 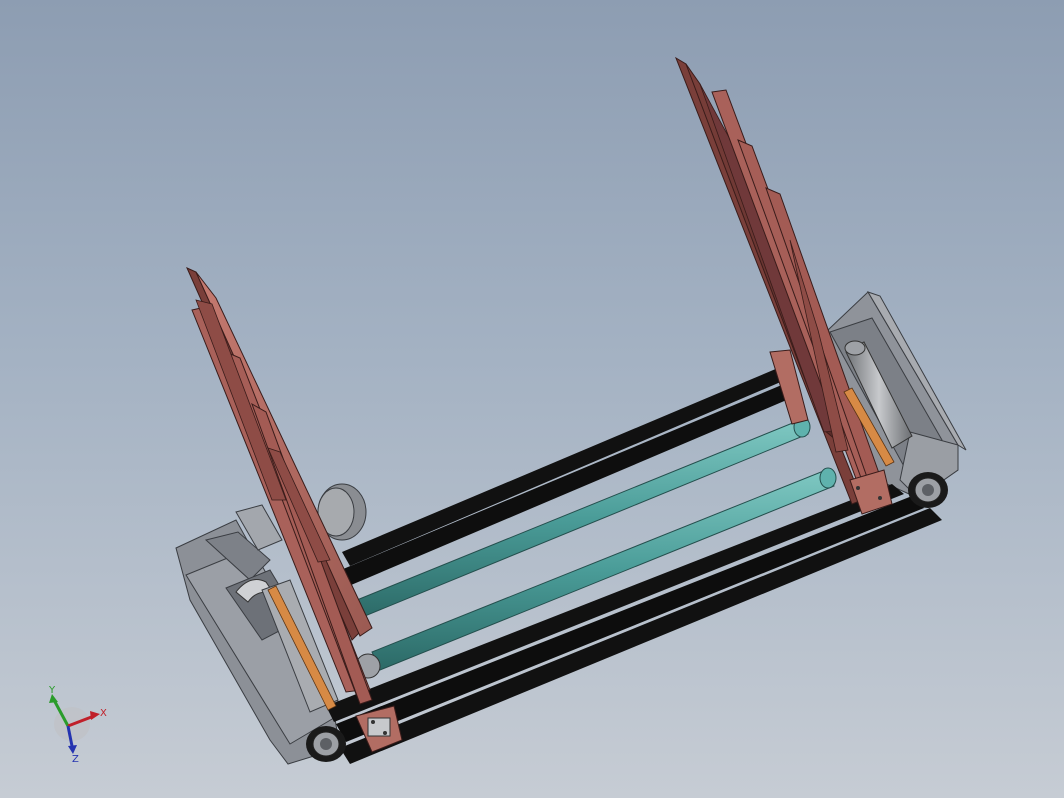 I want to click on pulley-right, so click(x=928, y=490).